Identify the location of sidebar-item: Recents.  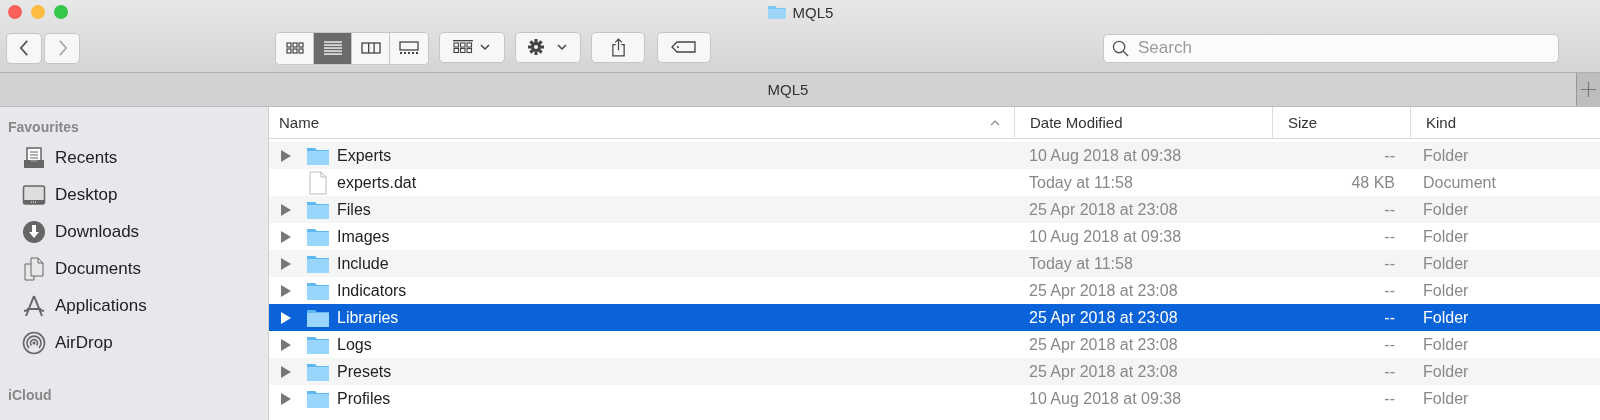
(134, 157).